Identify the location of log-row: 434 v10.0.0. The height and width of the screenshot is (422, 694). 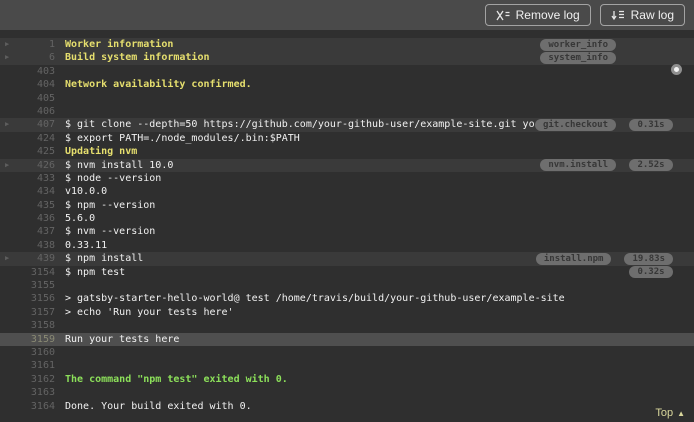
(347, 191).